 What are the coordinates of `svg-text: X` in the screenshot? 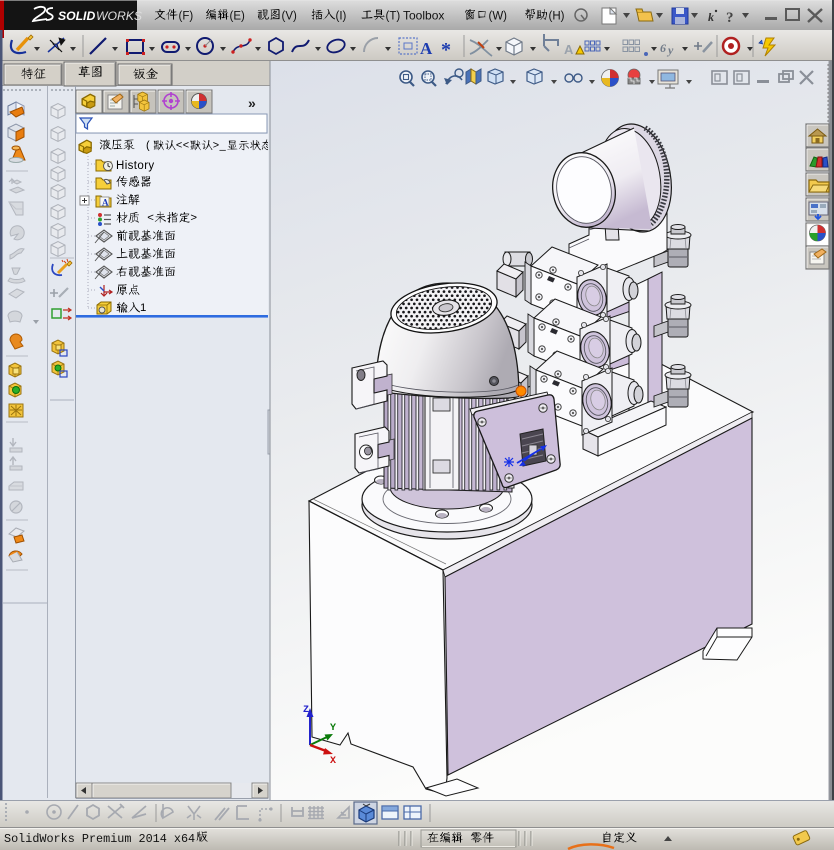 It's located at (333, 761).